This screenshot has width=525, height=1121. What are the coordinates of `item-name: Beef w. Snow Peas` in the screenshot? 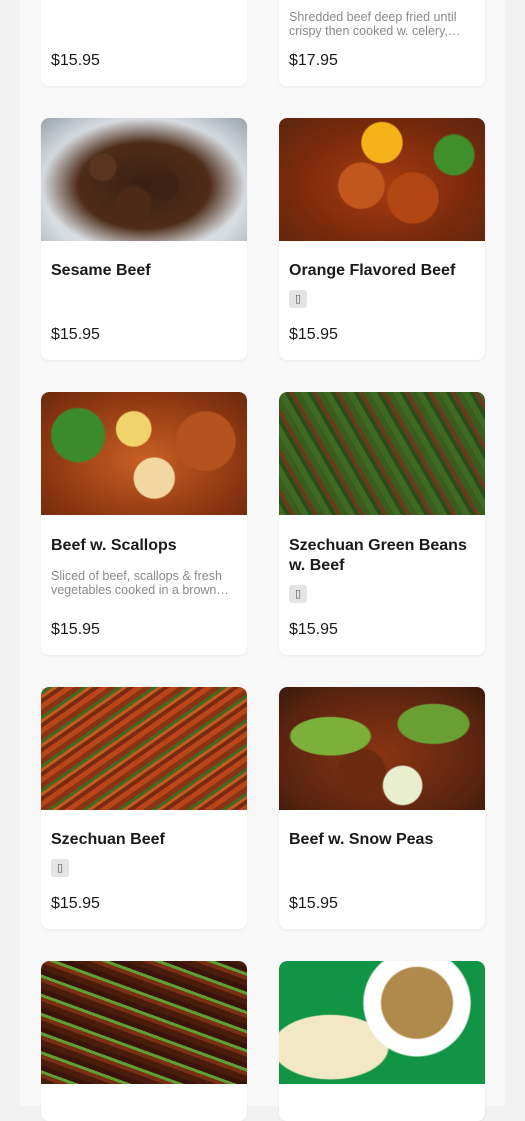 It's located at (361, 839).